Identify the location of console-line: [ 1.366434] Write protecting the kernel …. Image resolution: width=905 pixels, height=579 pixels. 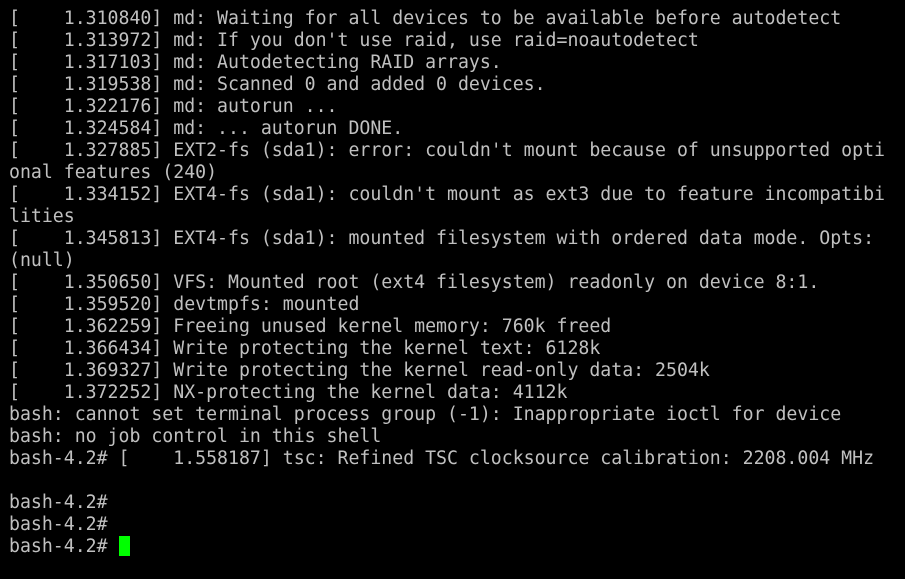
(305, 348).